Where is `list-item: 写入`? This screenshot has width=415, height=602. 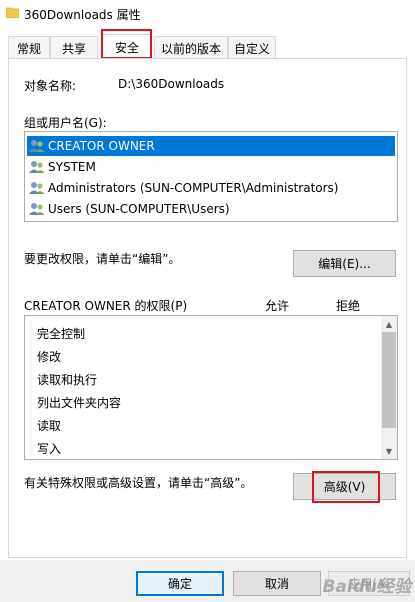
list-item: 写入 is located at coordinates (49, 449).